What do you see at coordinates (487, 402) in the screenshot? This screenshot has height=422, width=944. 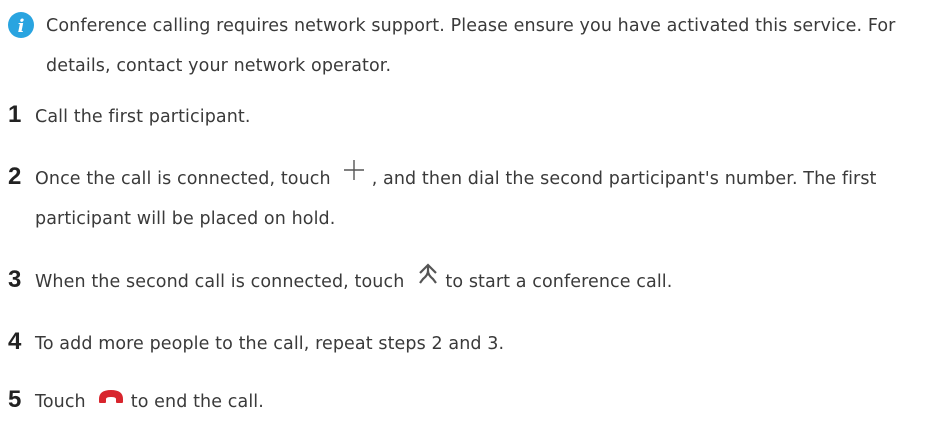 I see `step-text: Touch to end the call.` at bounding box center [487, 402].